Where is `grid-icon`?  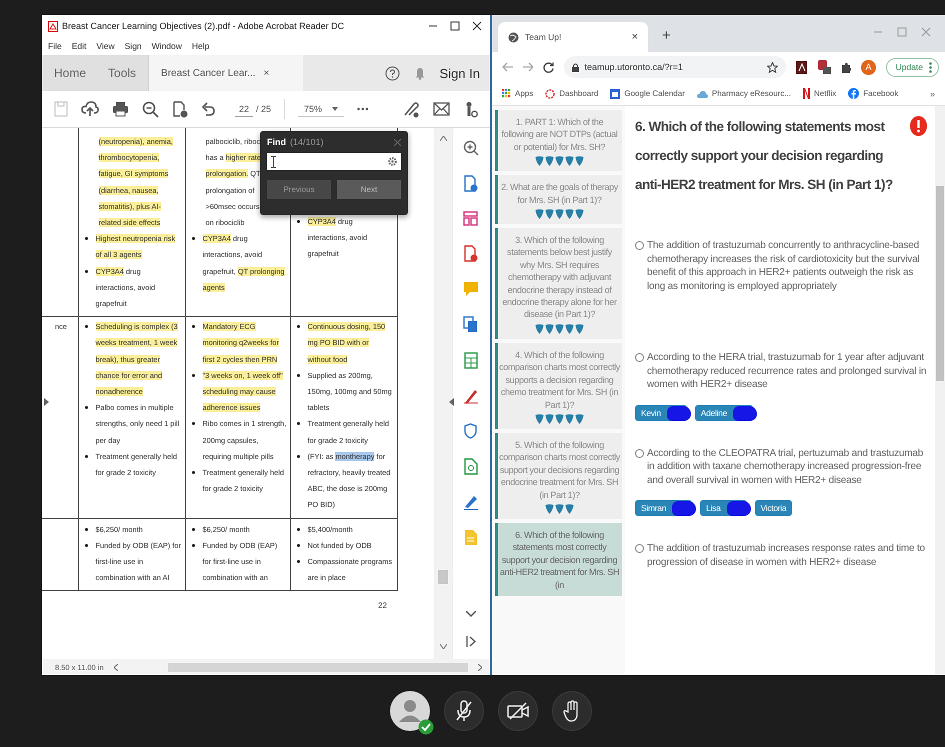 grid-icon is located at coordinates (506, 93).